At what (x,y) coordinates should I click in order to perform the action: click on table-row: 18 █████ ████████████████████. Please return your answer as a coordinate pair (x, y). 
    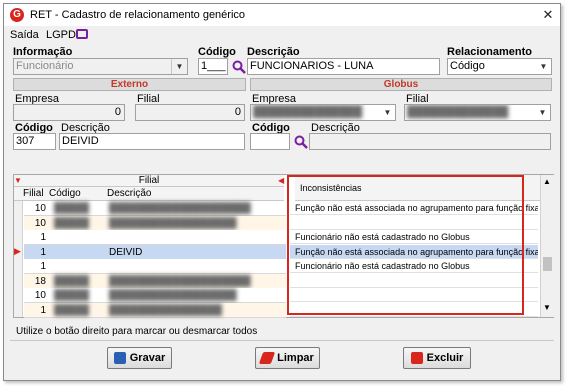
    Looking at the image, I should click on (155, 281).